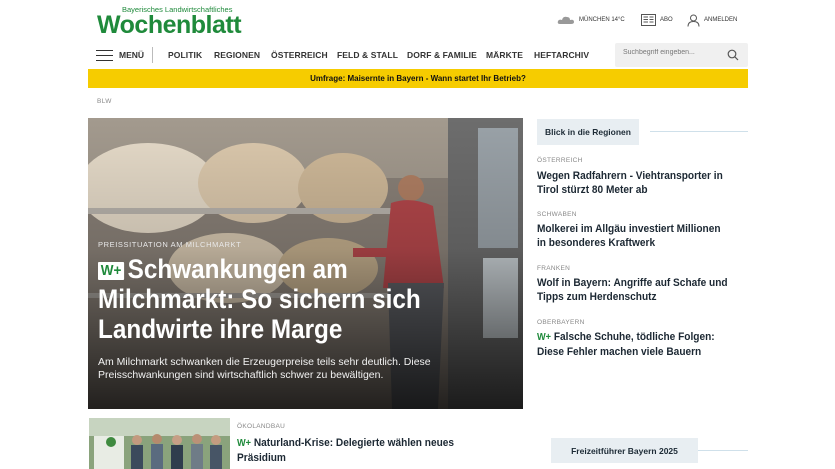  I want to click on nav-item-feld-stall: FELD & STALL, so click(367, 55).